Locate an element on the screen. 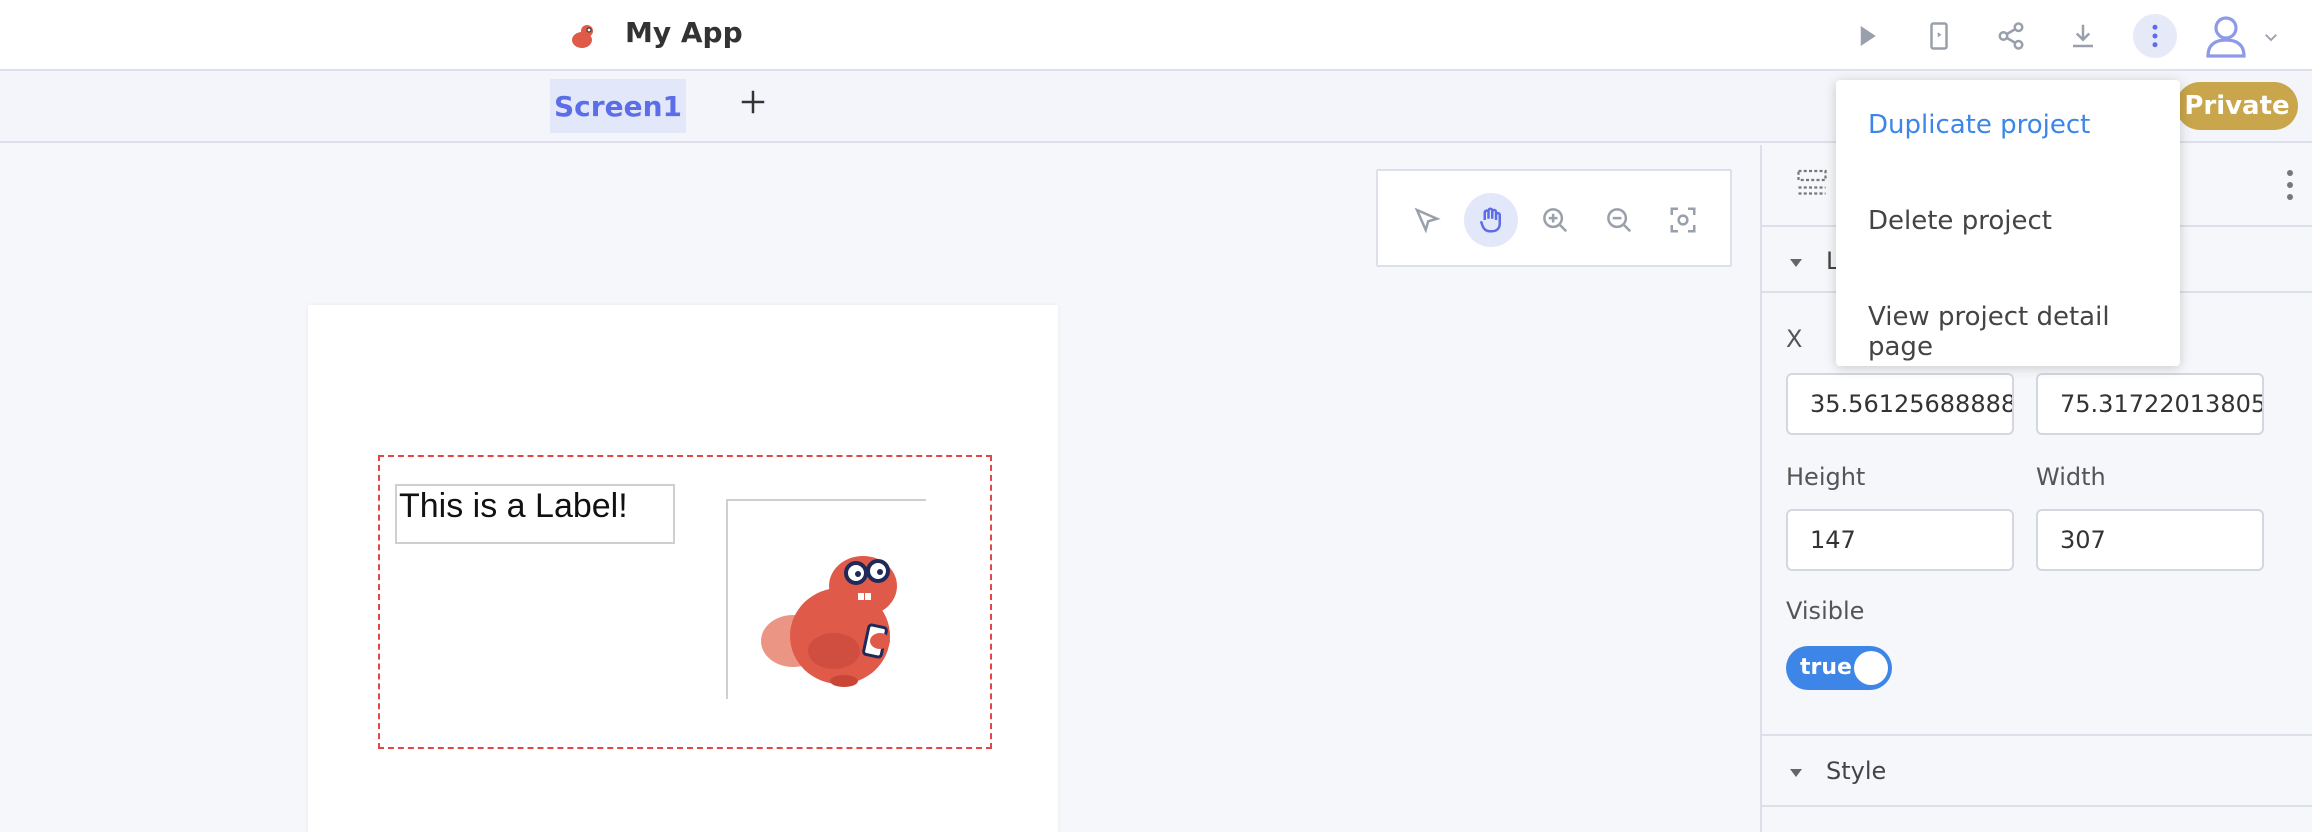 The width and height of the screenshot is (2312, 832). visible-toggle-text: true is located at coordinates (1826, 667).